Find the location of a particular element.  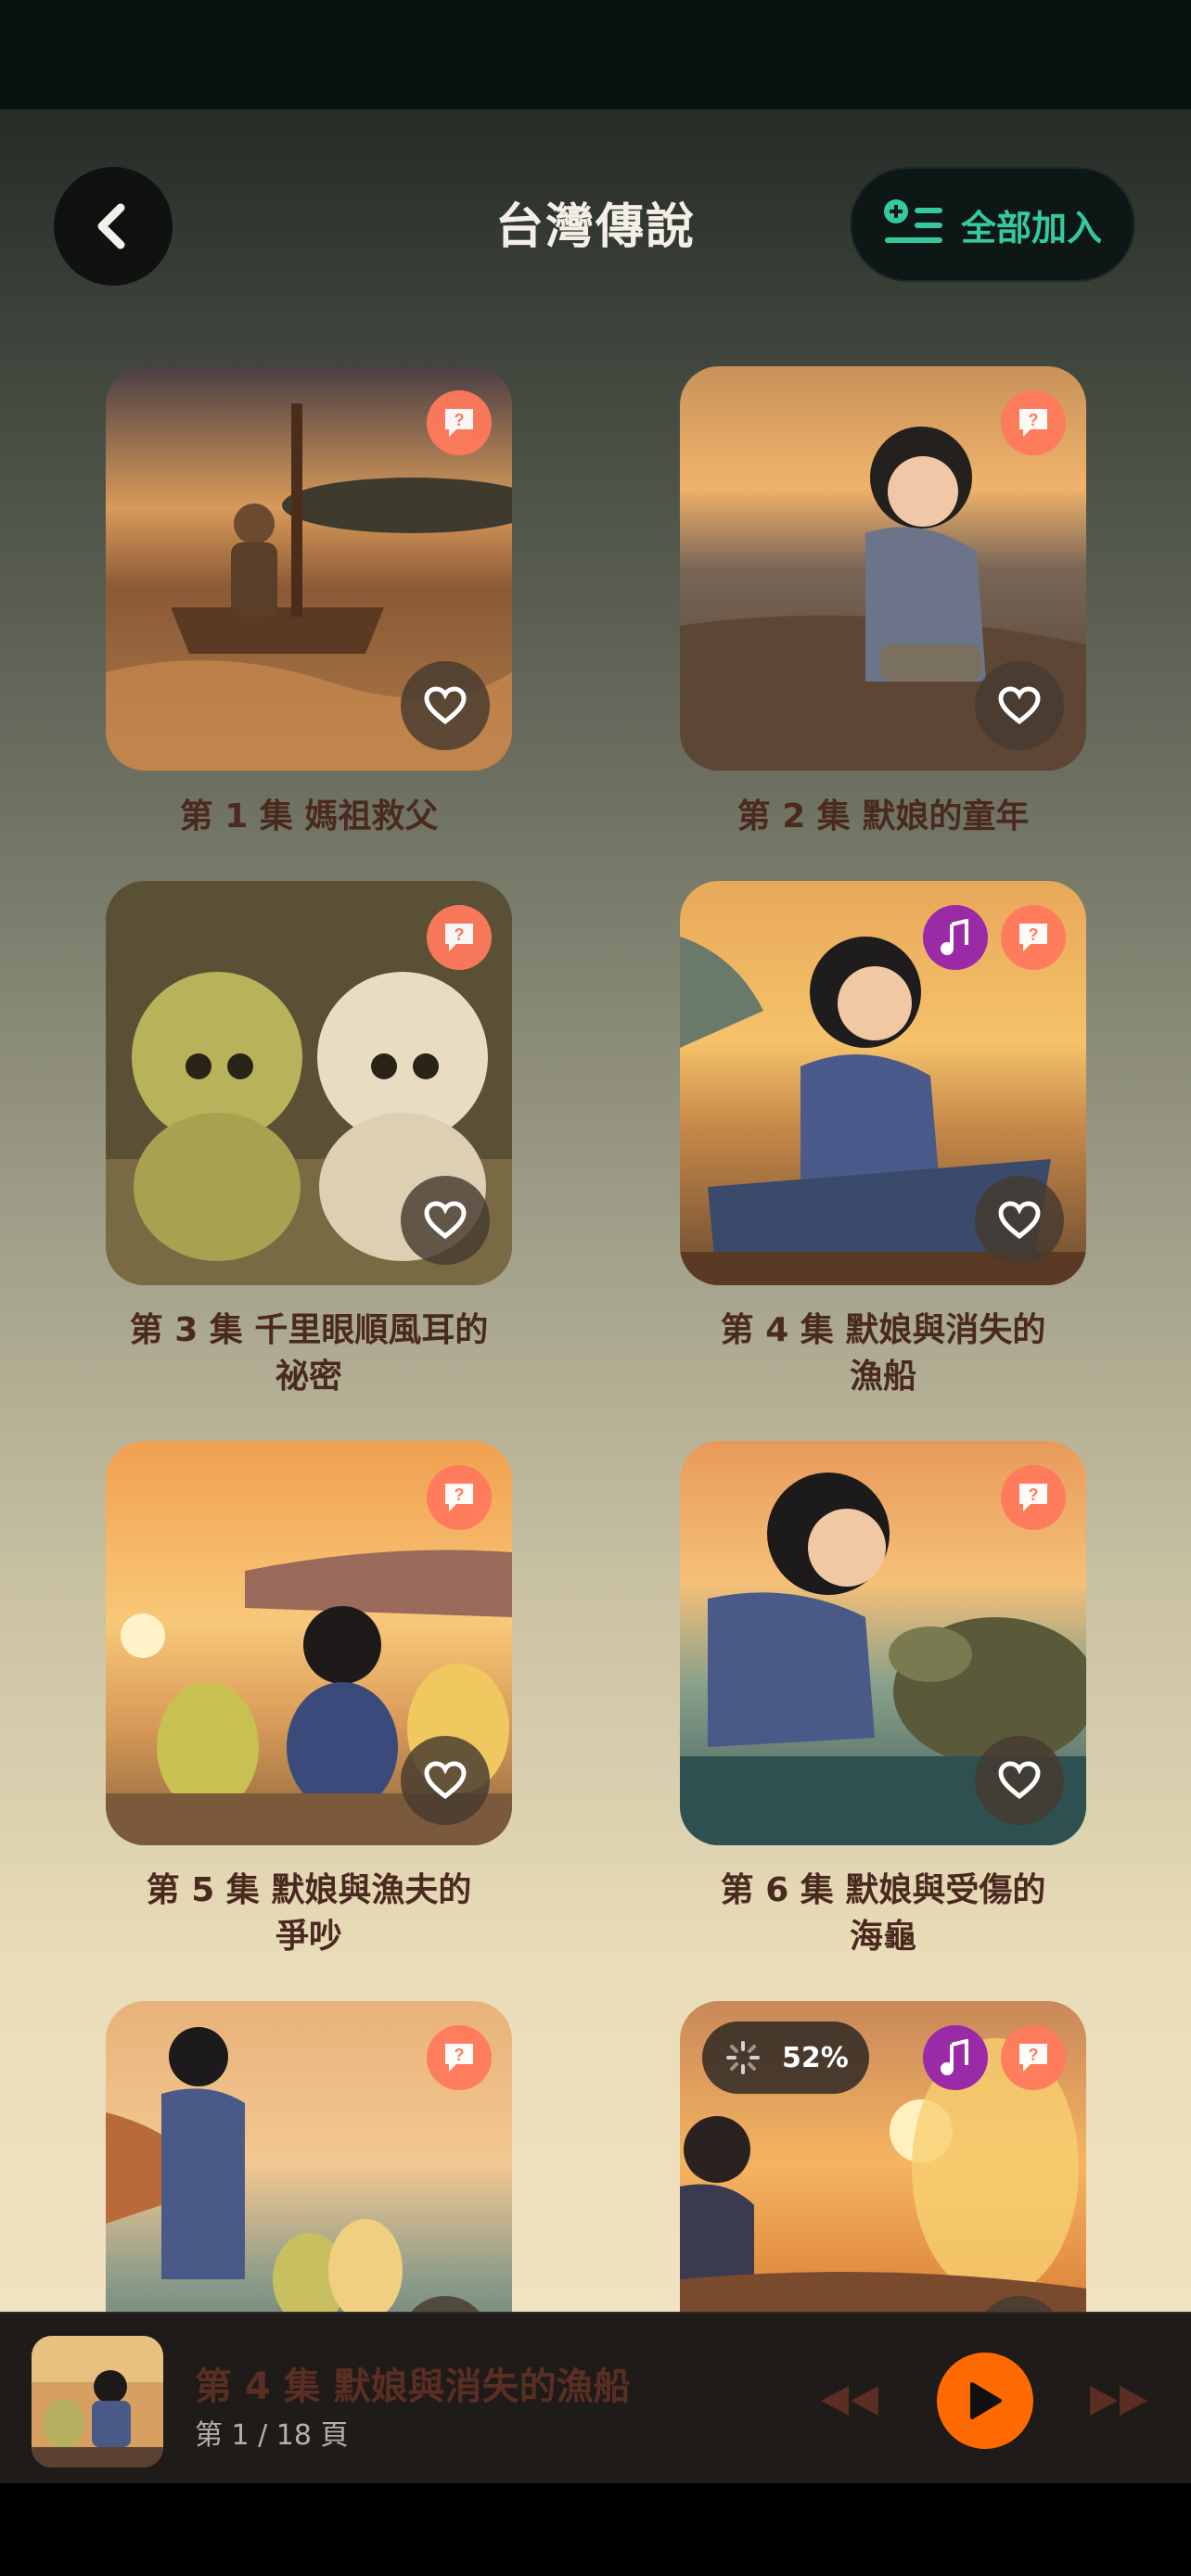

play-button is located at coordinates (985, 2401).